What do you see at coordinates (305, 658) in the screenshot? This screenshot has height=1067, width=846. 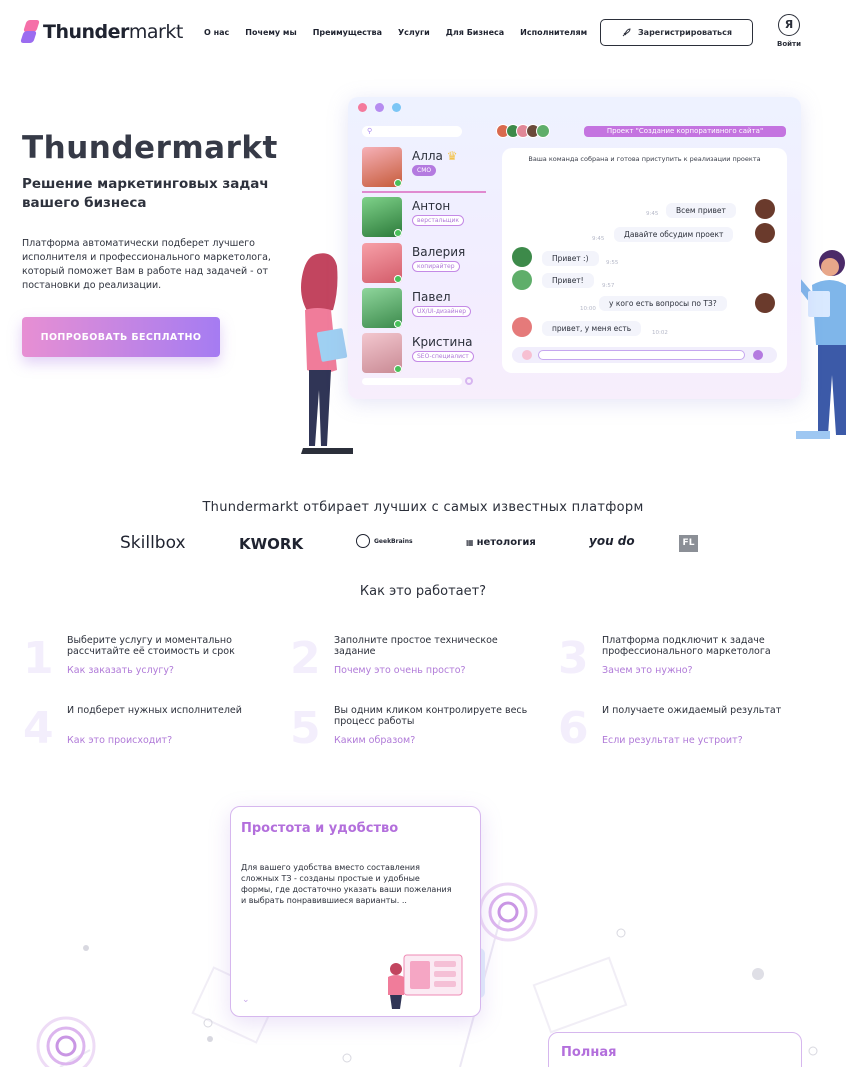 I see `step-number: 2` at bounding box center [305, 658].